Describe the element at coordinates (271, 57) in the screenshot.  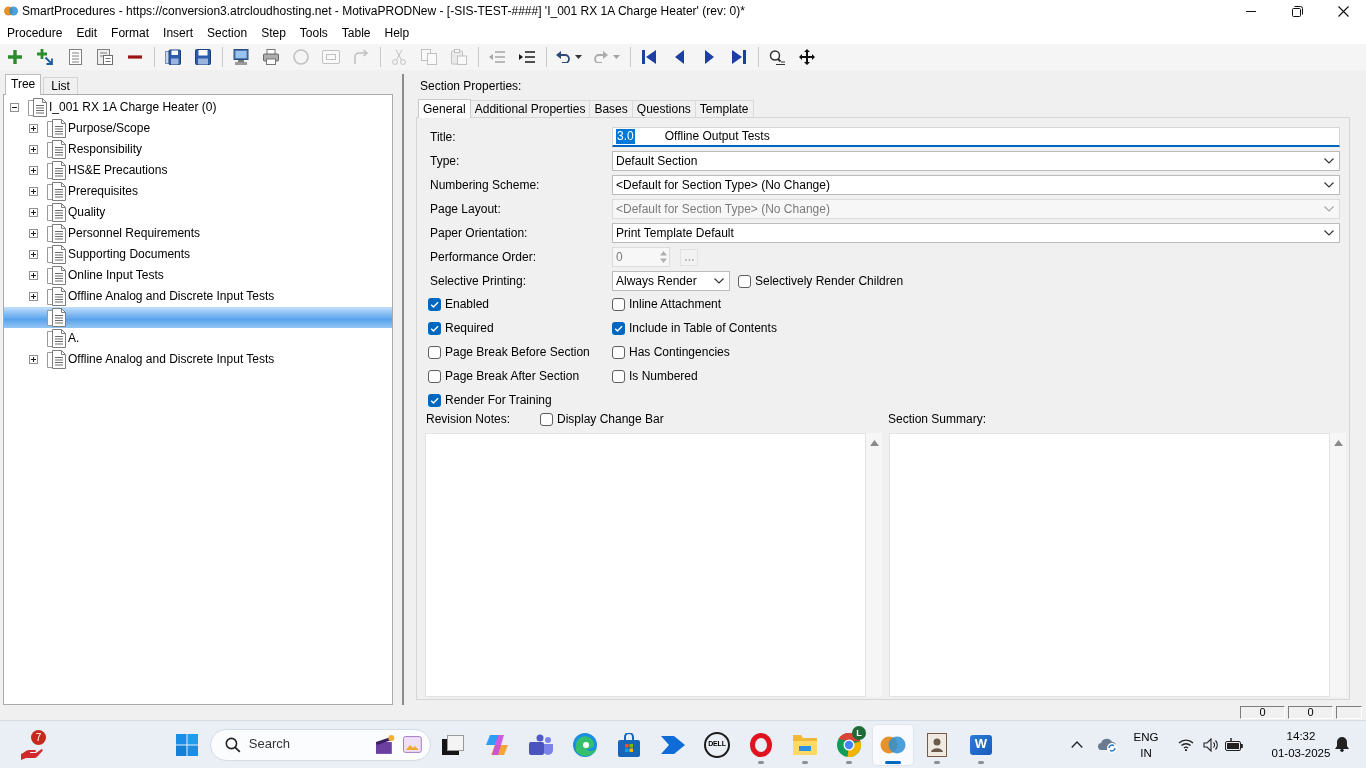
I see `printer-icon` at that location.